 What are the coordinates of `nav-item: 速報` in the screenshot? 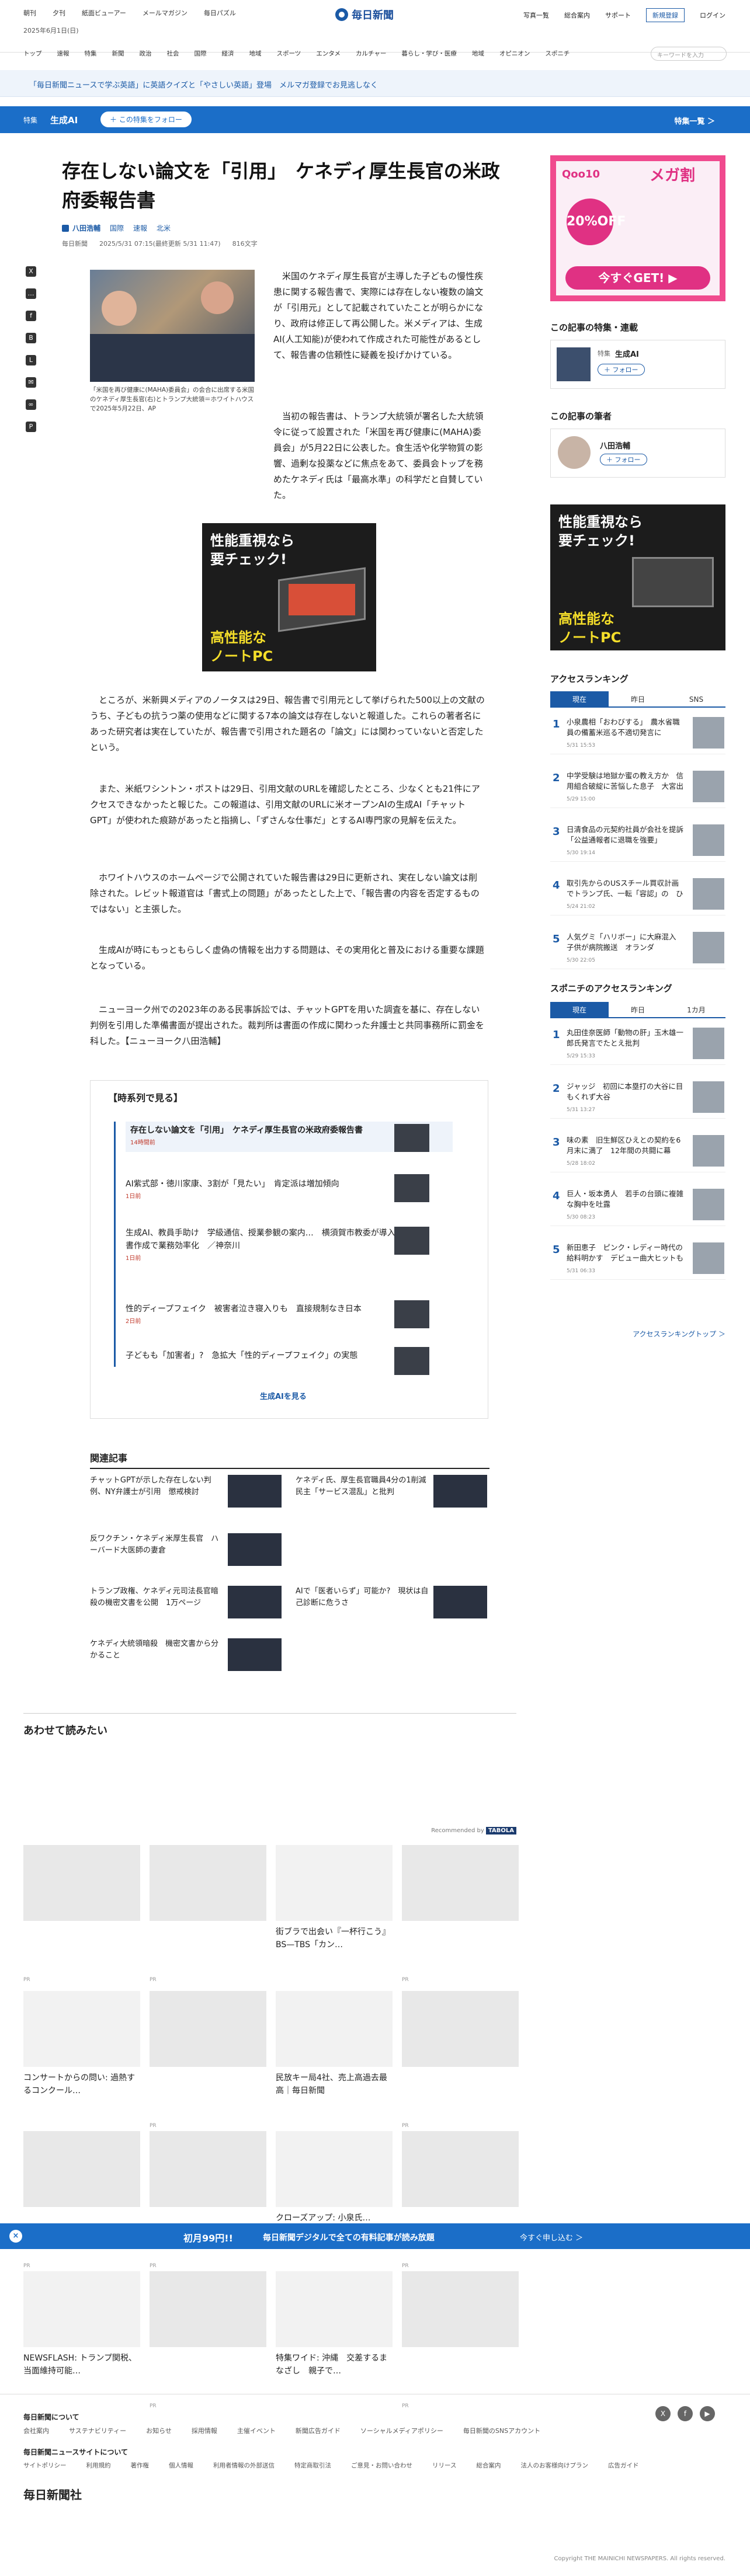 It's located at (63, 53).